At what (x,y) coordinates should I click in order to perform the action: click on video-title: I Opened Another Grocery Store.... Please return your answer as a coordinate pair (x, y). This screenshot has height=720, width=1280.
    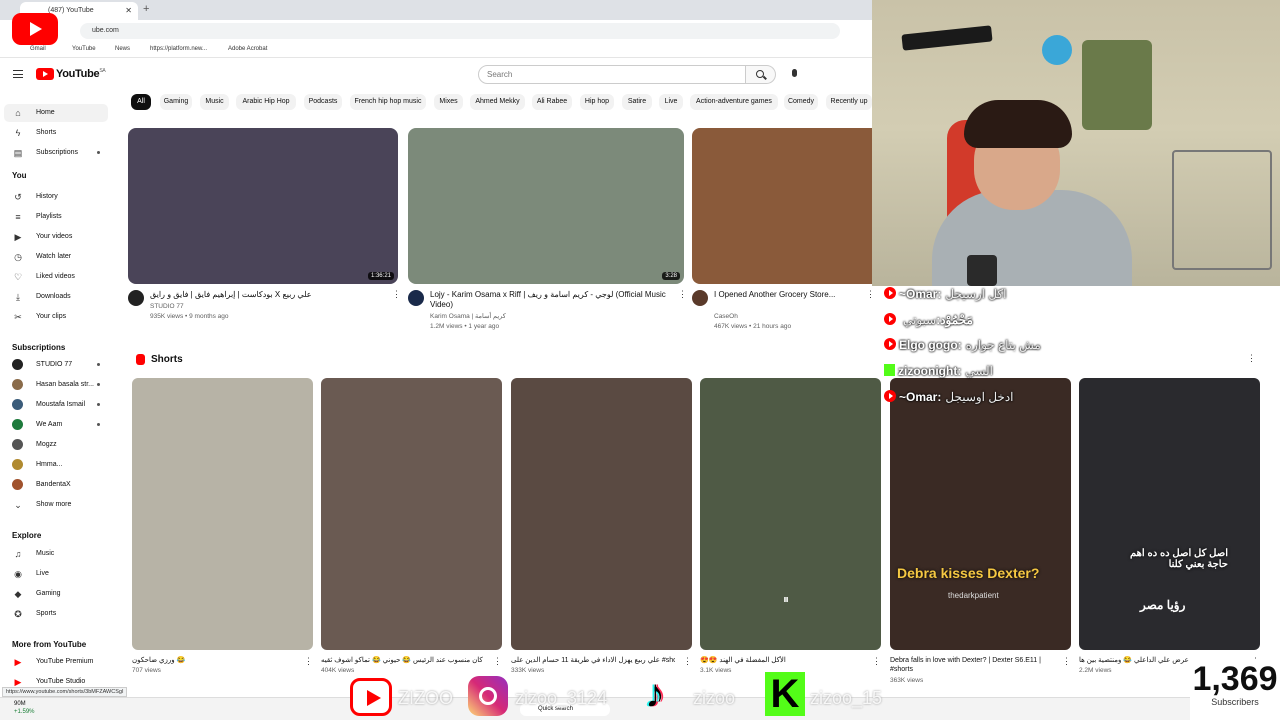
    Looking at the image, I should click on (784, 300).